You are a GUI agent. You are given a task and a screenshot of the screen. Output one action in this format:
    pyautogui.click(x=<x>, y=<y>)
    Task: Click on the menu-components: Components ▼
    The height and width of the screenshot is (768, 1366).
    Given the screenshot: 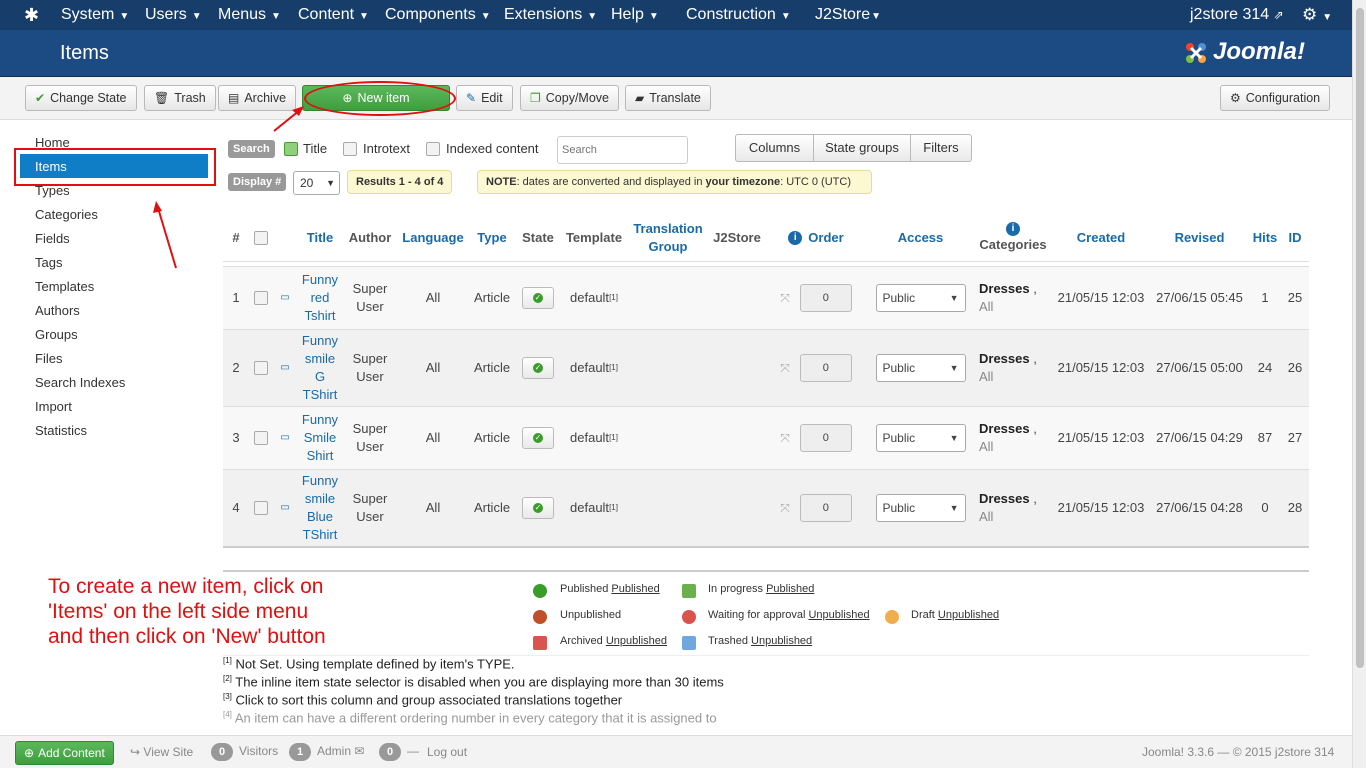 What is the action you would take?
    pyautogui.click(x=438, y=15)
    